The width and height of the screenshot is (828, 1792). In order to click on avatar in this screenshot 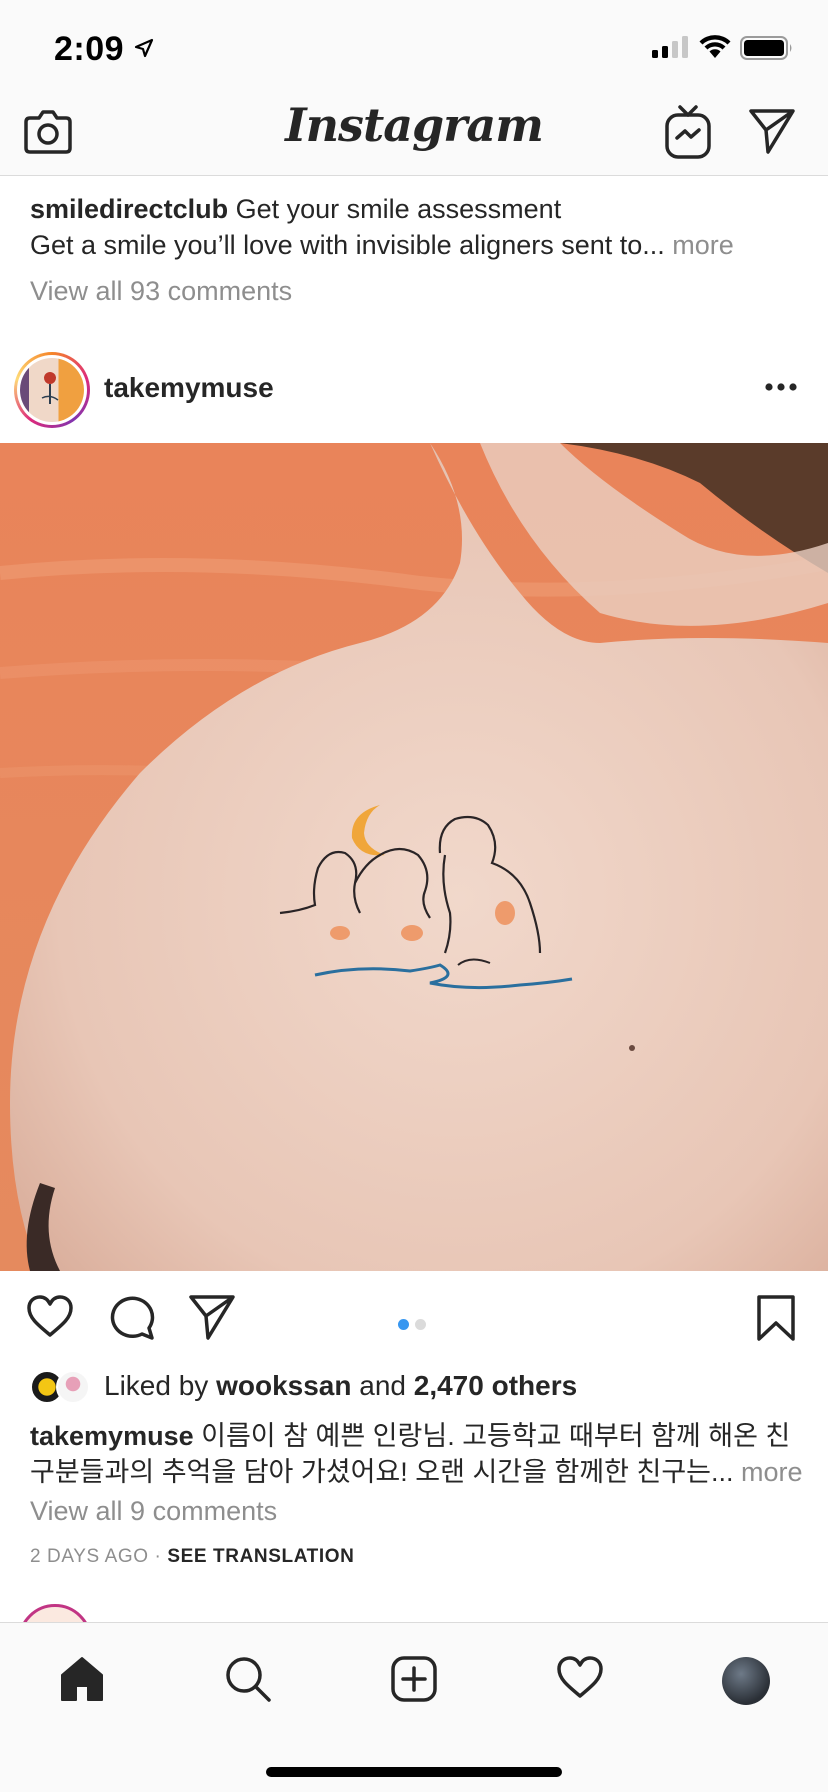, I will do `click(52, 390)`.